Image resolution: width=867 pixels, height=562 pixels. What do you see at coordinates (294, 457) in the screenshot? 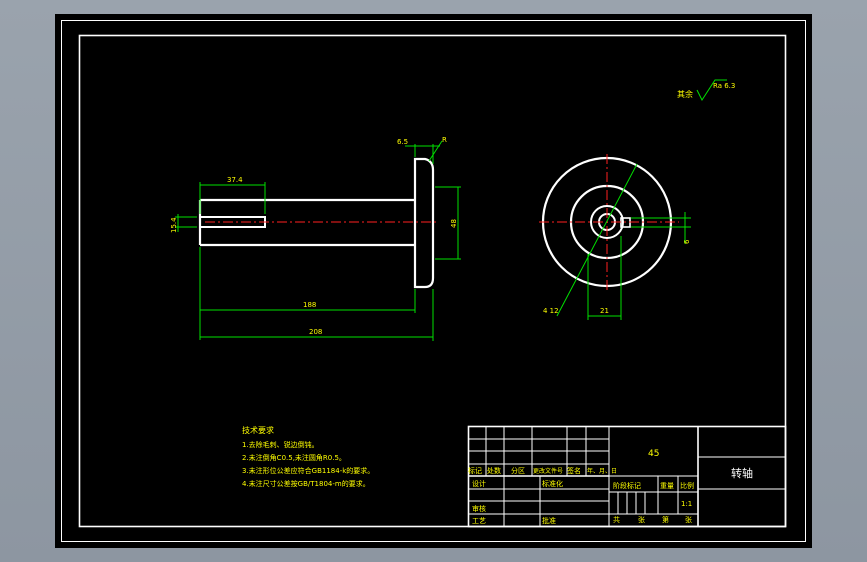
I see `tech-line-2: 2.未注倒角C0.5,未注圆角R0.5。` at bounding box center [294, 457].